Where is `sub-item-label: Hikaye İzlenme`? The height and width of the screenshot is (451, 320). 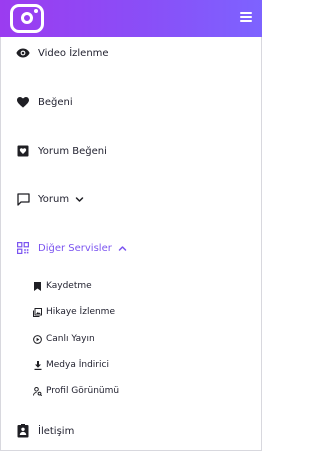
sub-item-label: Hikaye İzlenme is located at coordinates (80, 312).